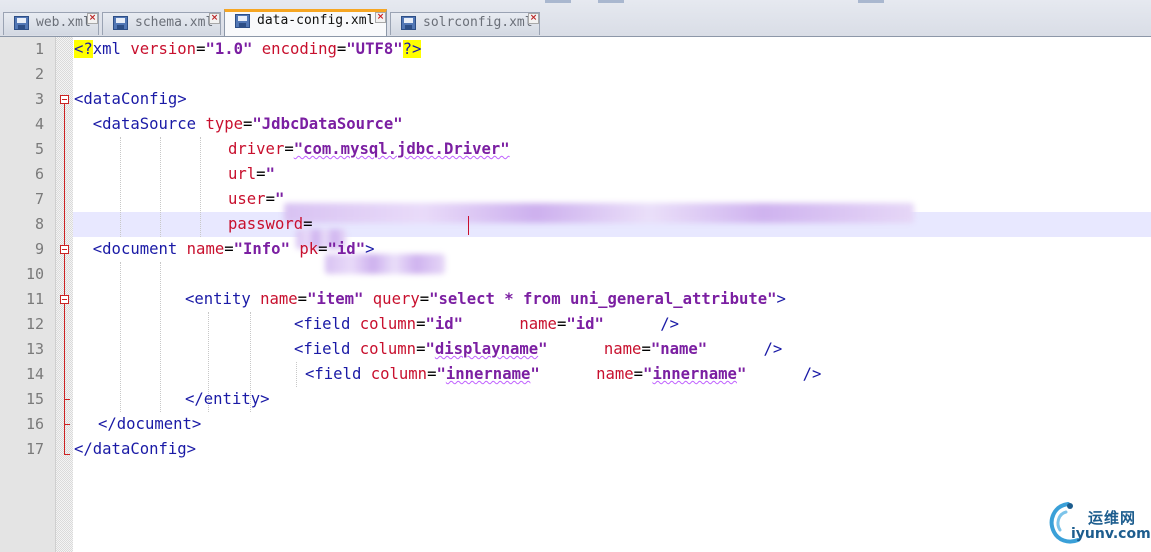  Describe the element at coordinates (242, 174) in the screenshot. I see `attribute-name: url` at that location.